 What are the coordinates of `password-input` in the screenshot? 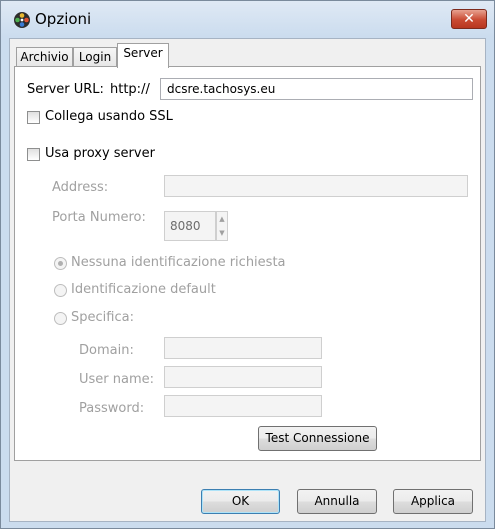 It's located at (243, 406).